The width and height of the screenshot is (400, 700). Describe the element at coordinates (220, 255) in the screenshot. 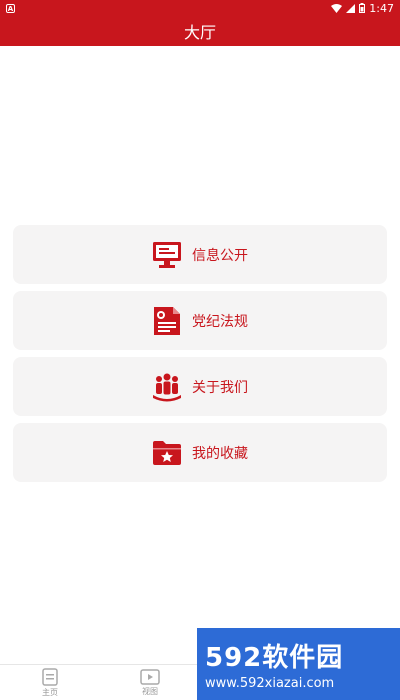

I see `menu-item-label: 信息公开` at that location.